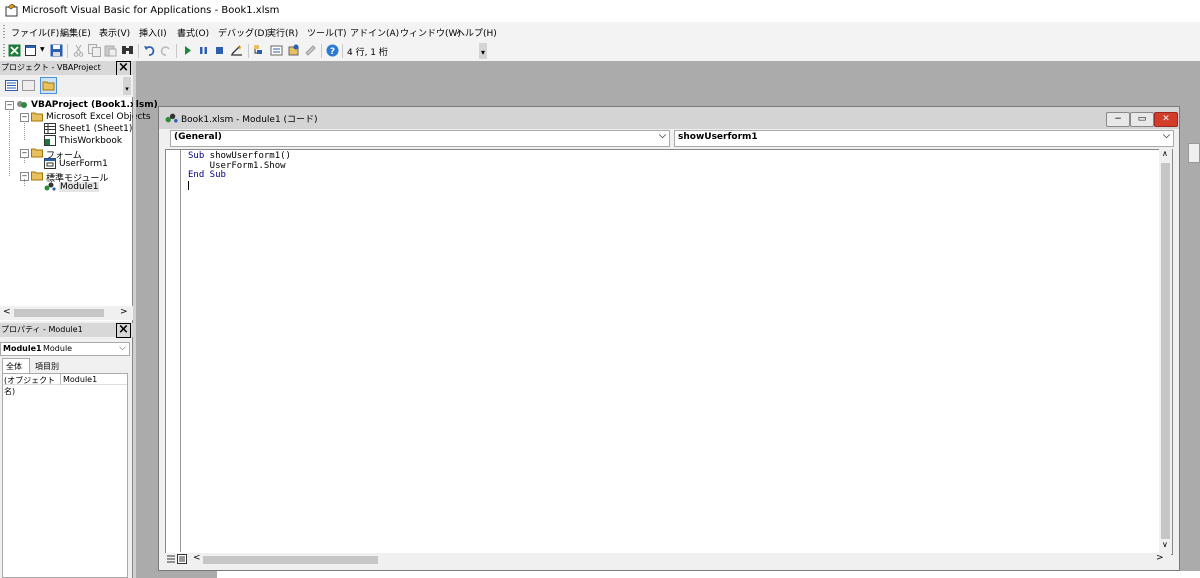  I want to click on menu-file: ファイル(F), so click(35, 32).